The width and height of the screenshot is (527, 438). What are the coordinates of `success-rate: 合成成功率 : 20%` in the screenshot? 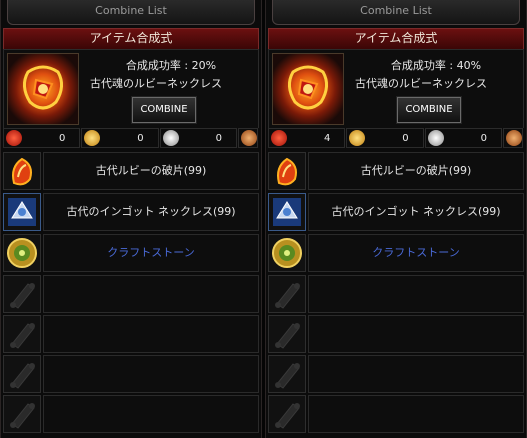 It's located at (171, 65).